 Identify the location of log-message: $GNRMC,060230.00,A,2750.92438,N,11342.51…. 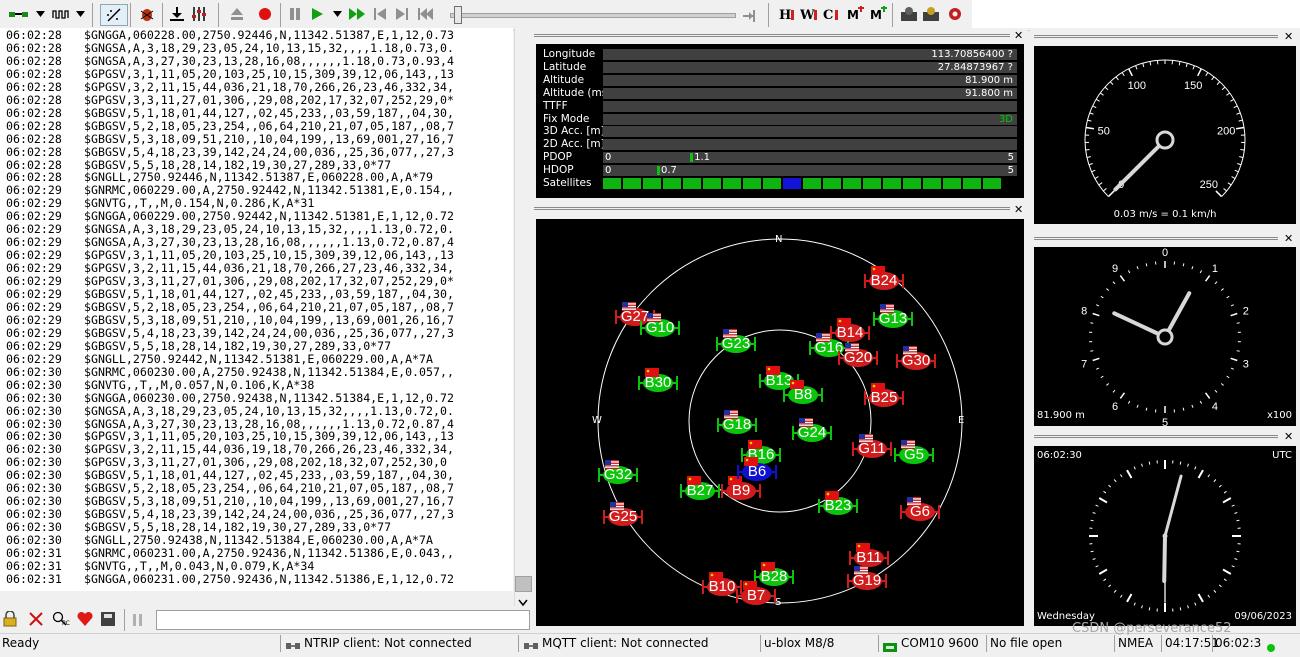
(269, 372).